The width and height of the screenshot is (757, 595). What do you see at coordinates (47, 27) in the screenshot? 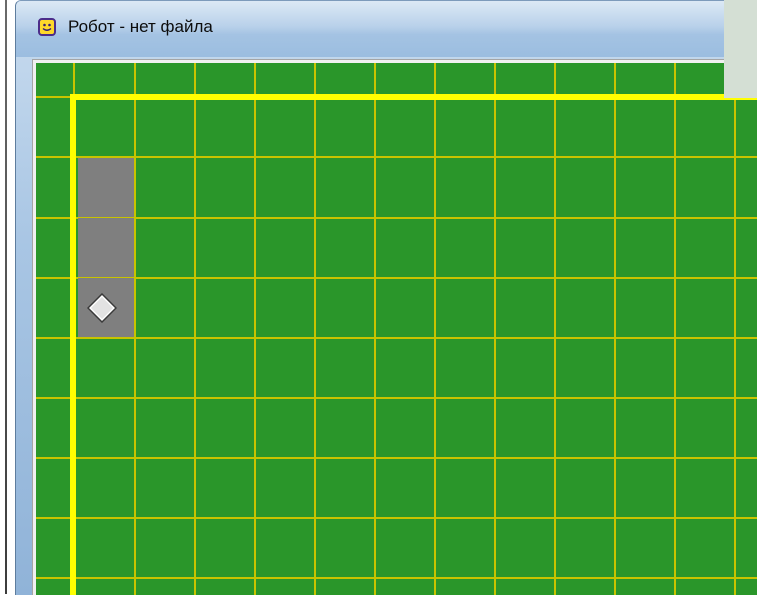
I see `robot-smiley-icon` at bounding box center [47, 27].